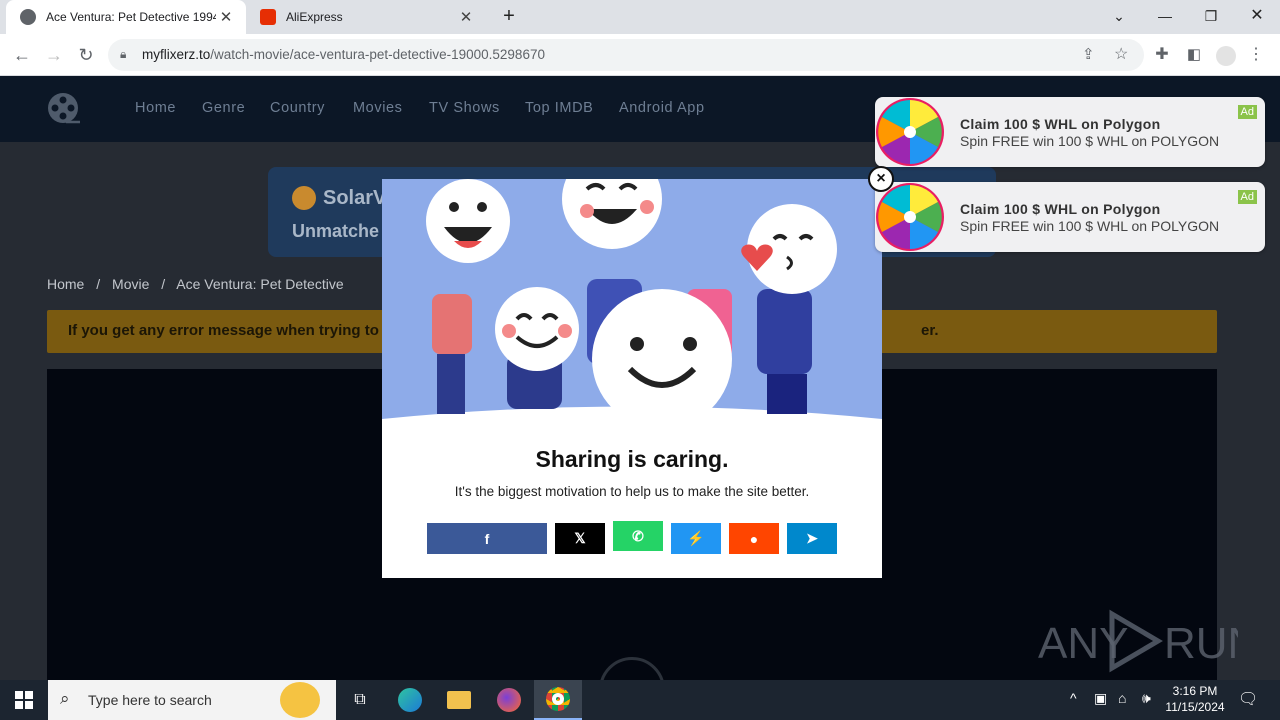 This screenshot has height=720, width=1280. I want to click on breadcrumb-movie: Movie, so click(130, 284).